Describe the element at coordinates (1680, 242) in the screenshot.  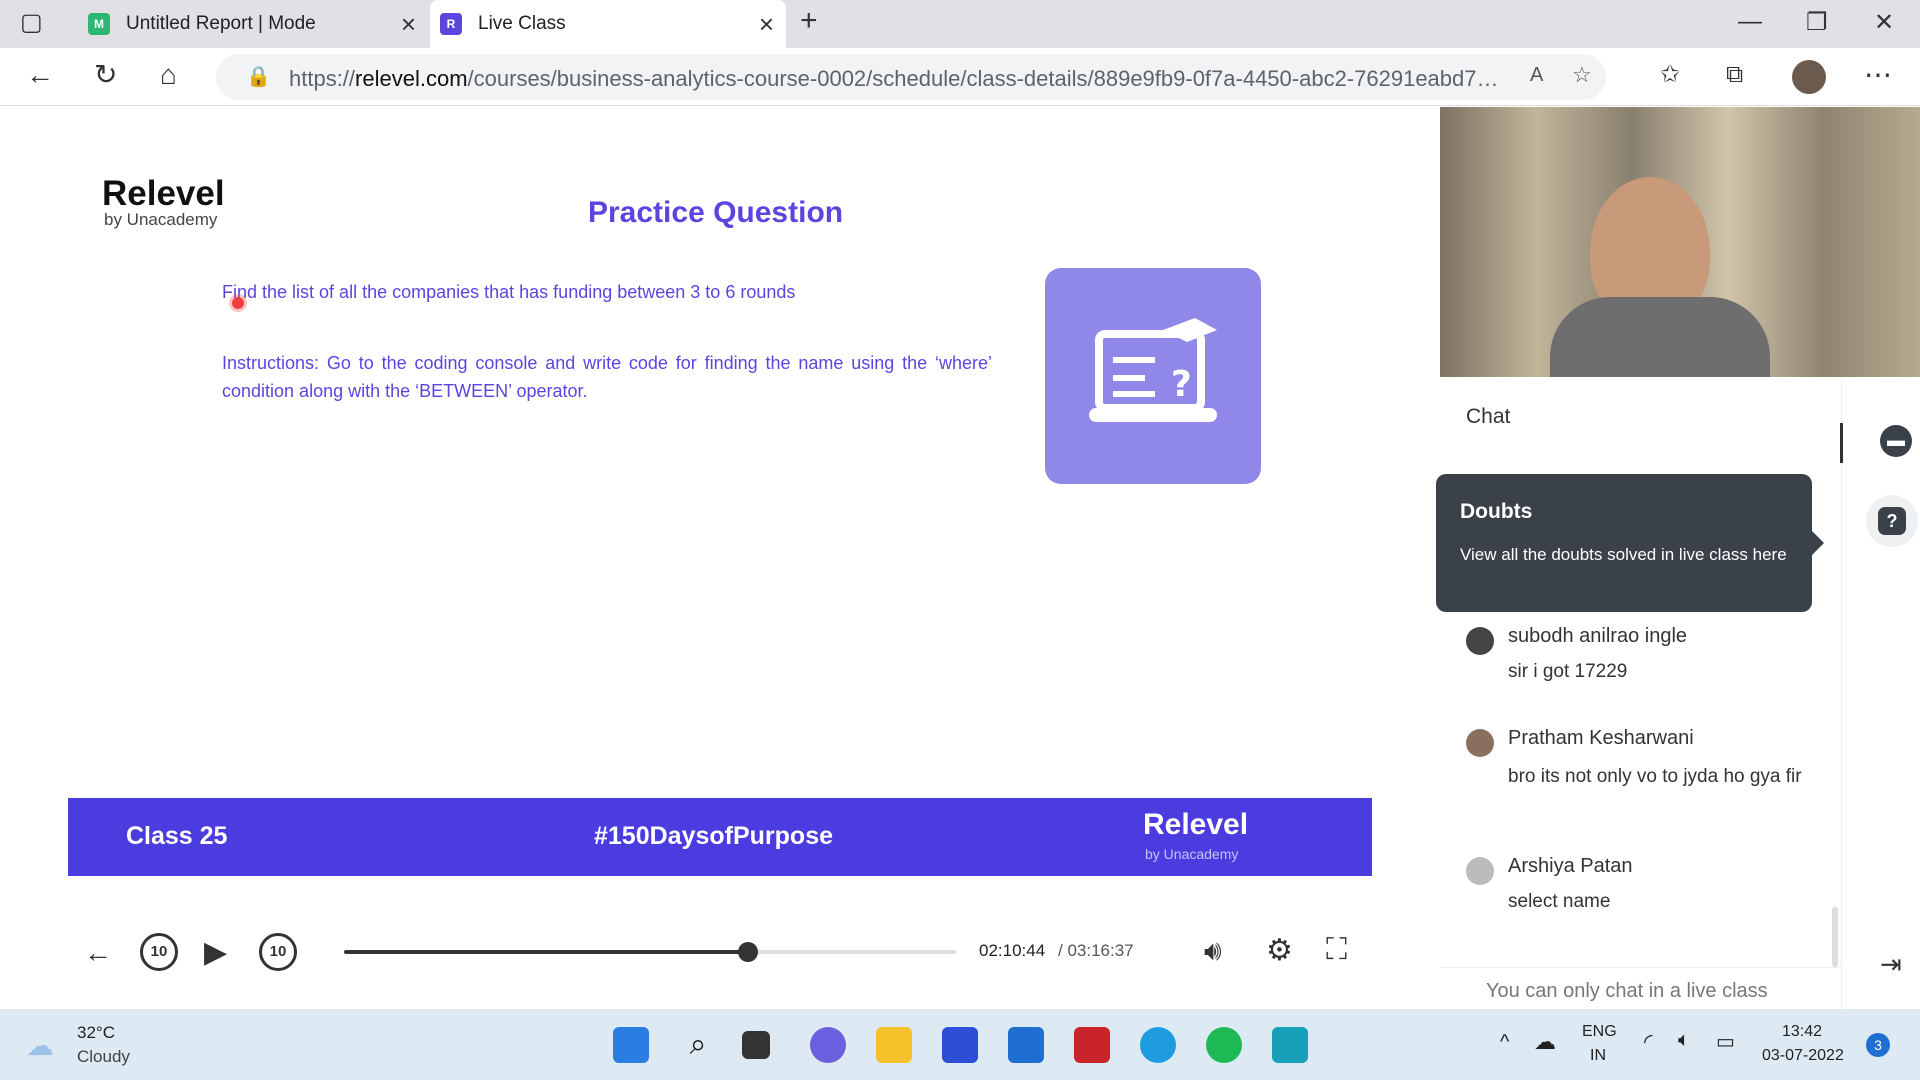
I see `instructor-video` at that location.